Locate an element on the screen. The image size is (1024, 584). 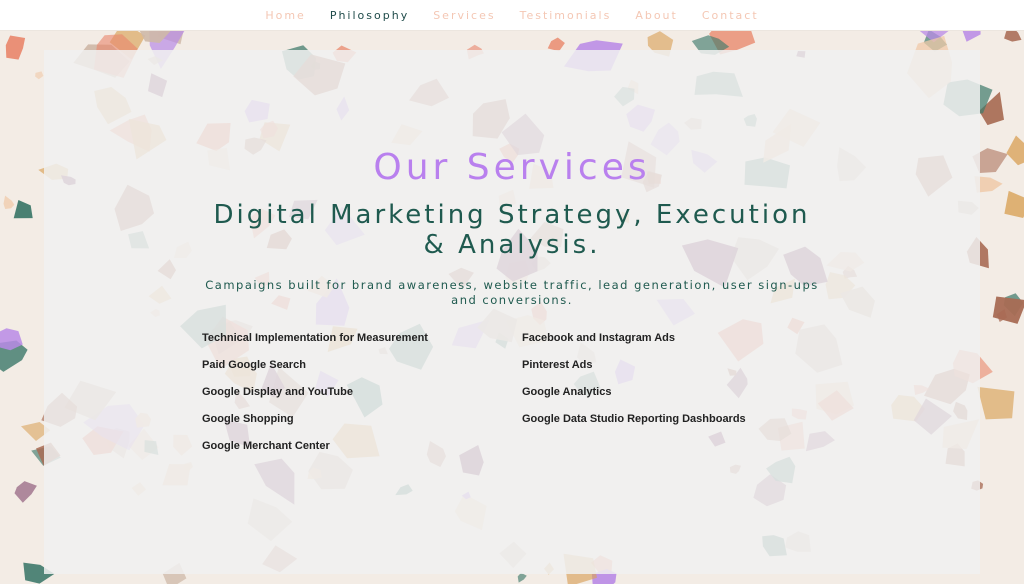
service-item: Google Data Studio Reporting Dashboards is located at coordinates (634, 419).